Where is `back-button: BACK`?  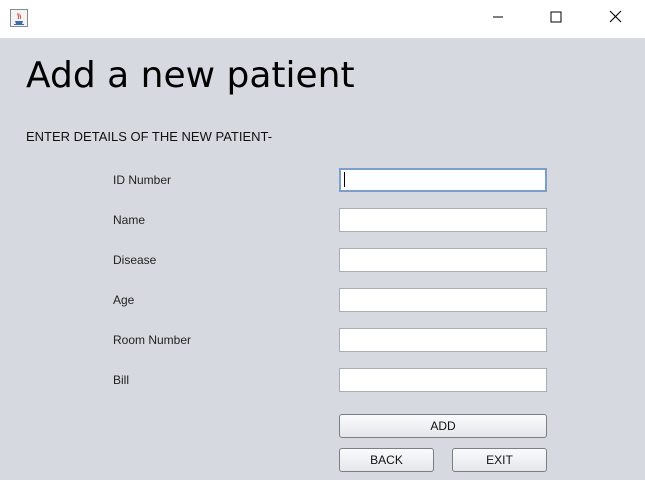
back-button: BACK is located at coordinates (386, 460).